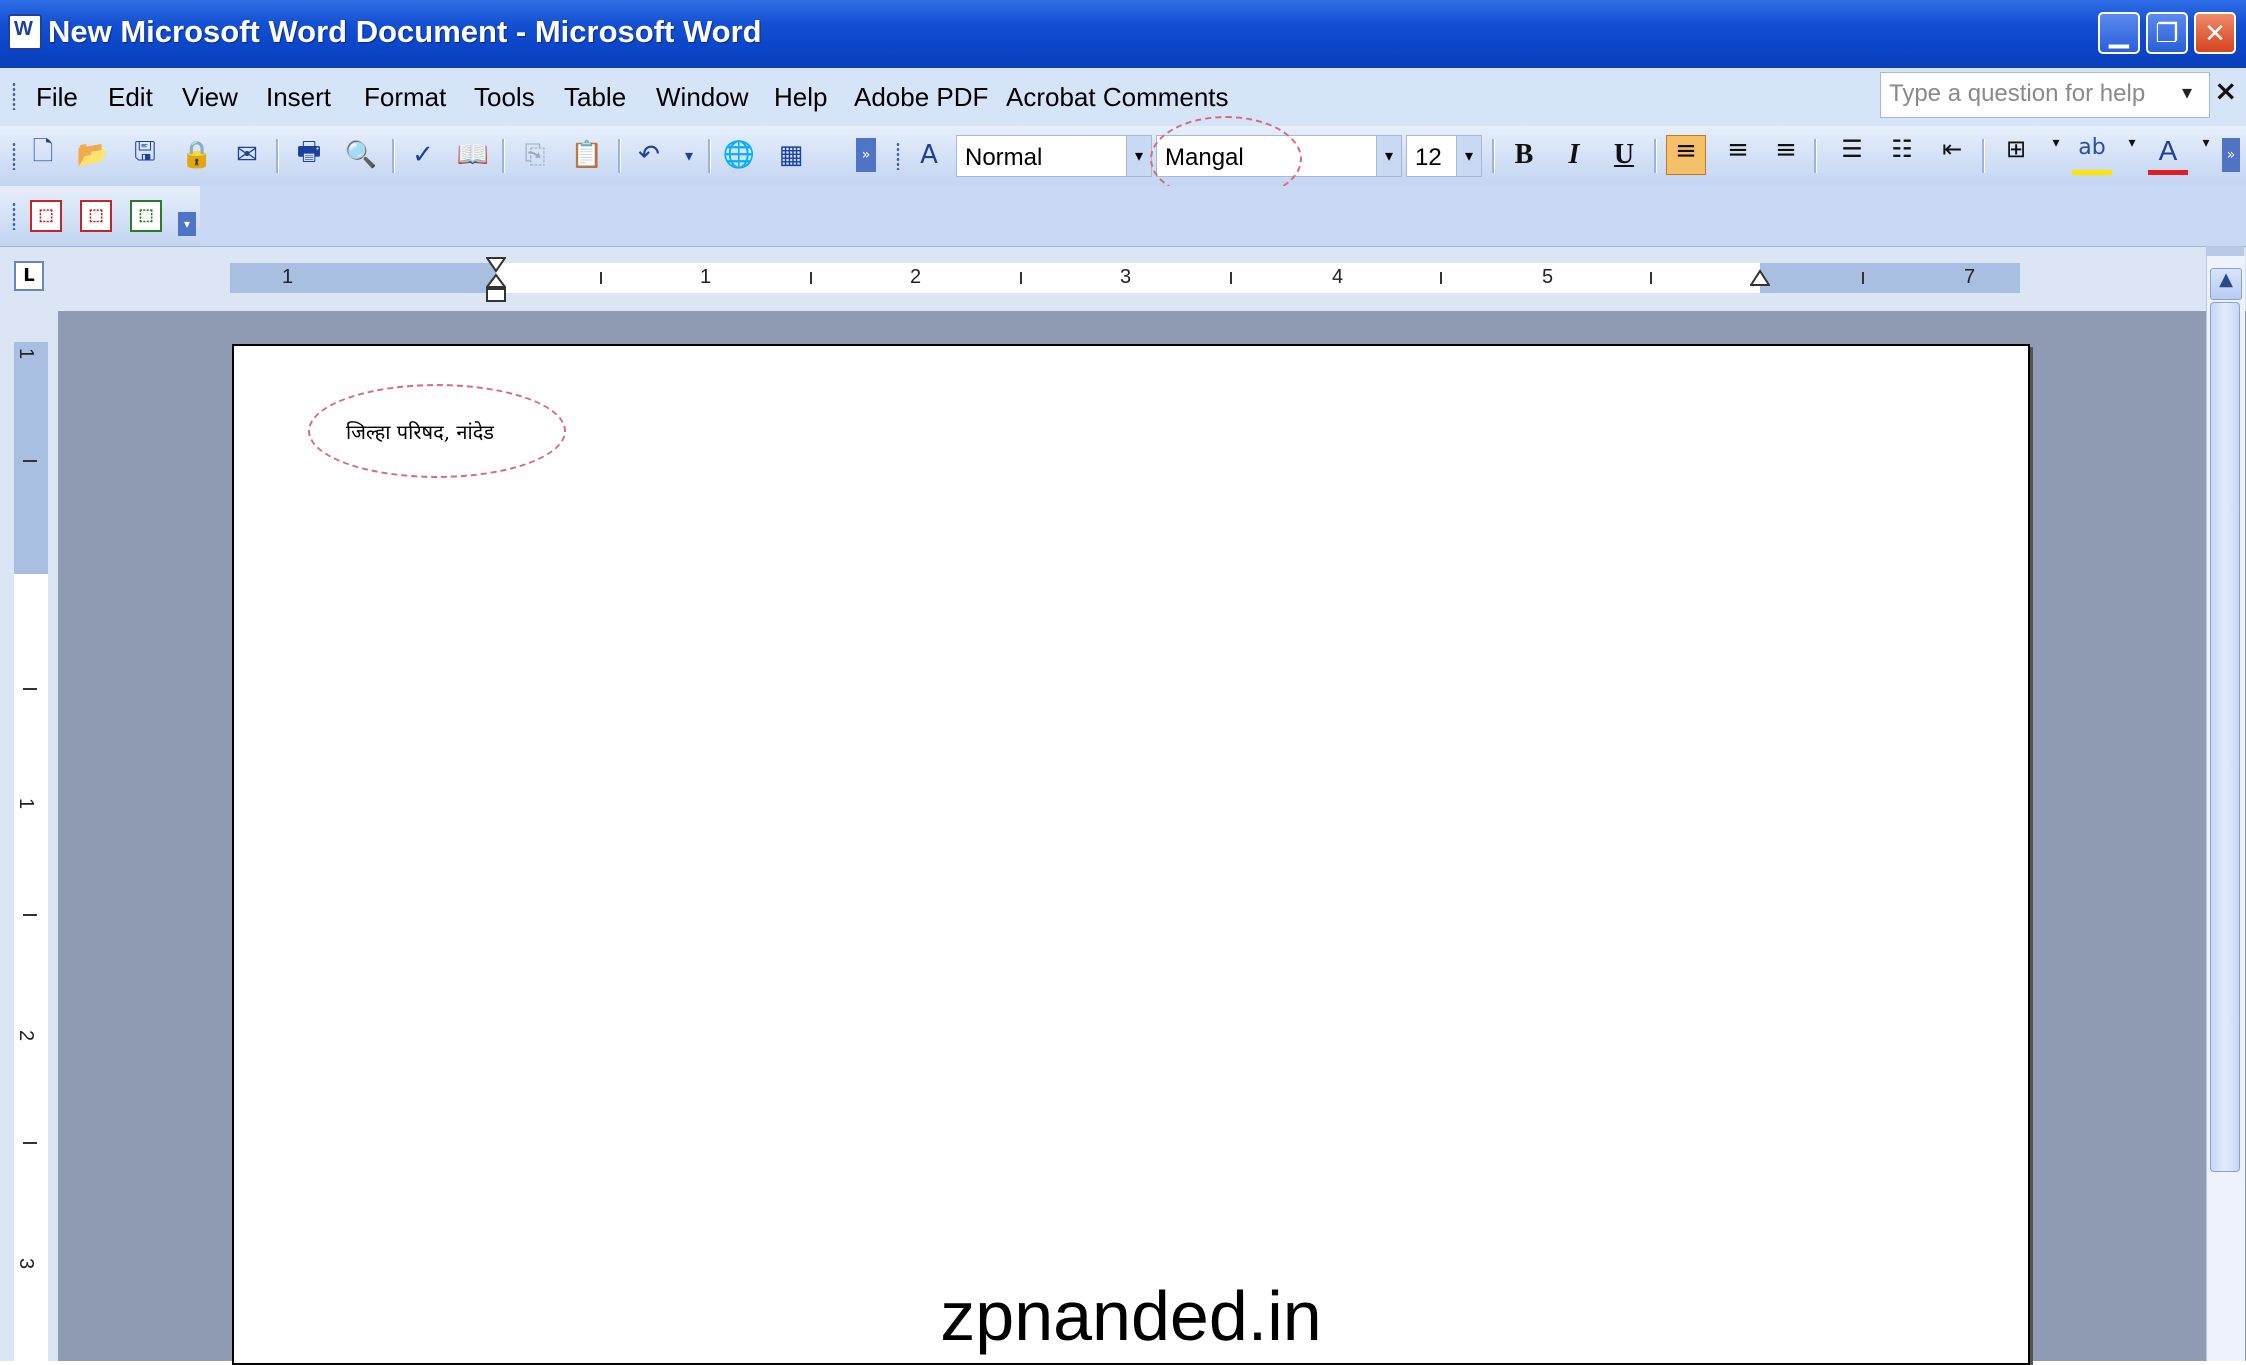 The width and height of the screenshot is (2246, 1365). I want to click on formatting-grip-handle, so click(898, 156).